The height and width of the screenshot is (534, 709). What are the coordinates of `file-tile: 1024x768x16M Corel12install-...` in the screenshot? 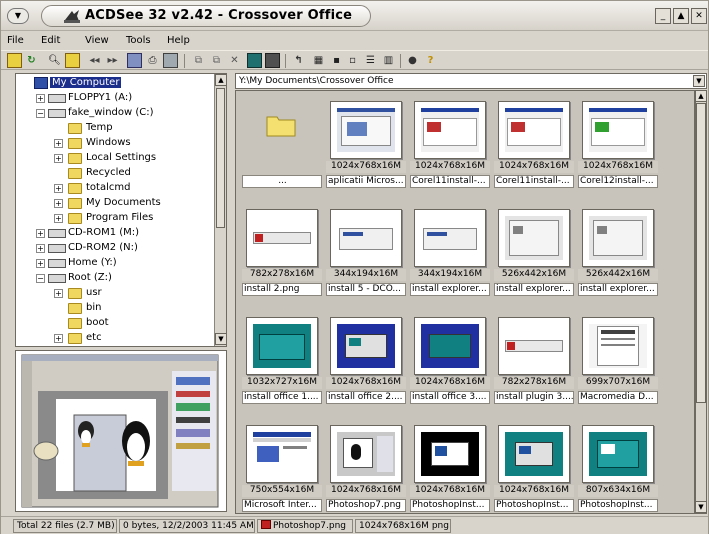 It's located at (618, 145).